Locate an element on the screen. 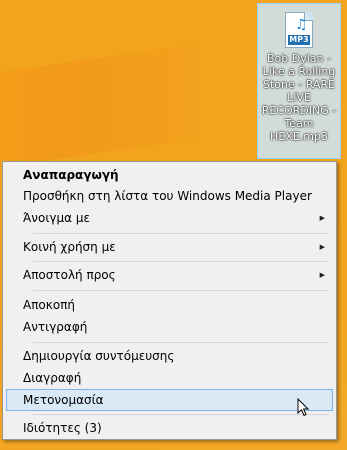 The width and height of the screenshot is (347, 450). menu-item-create-shortcut: Δημιουργία συντόμευσης is located at coordinates (169, 356).